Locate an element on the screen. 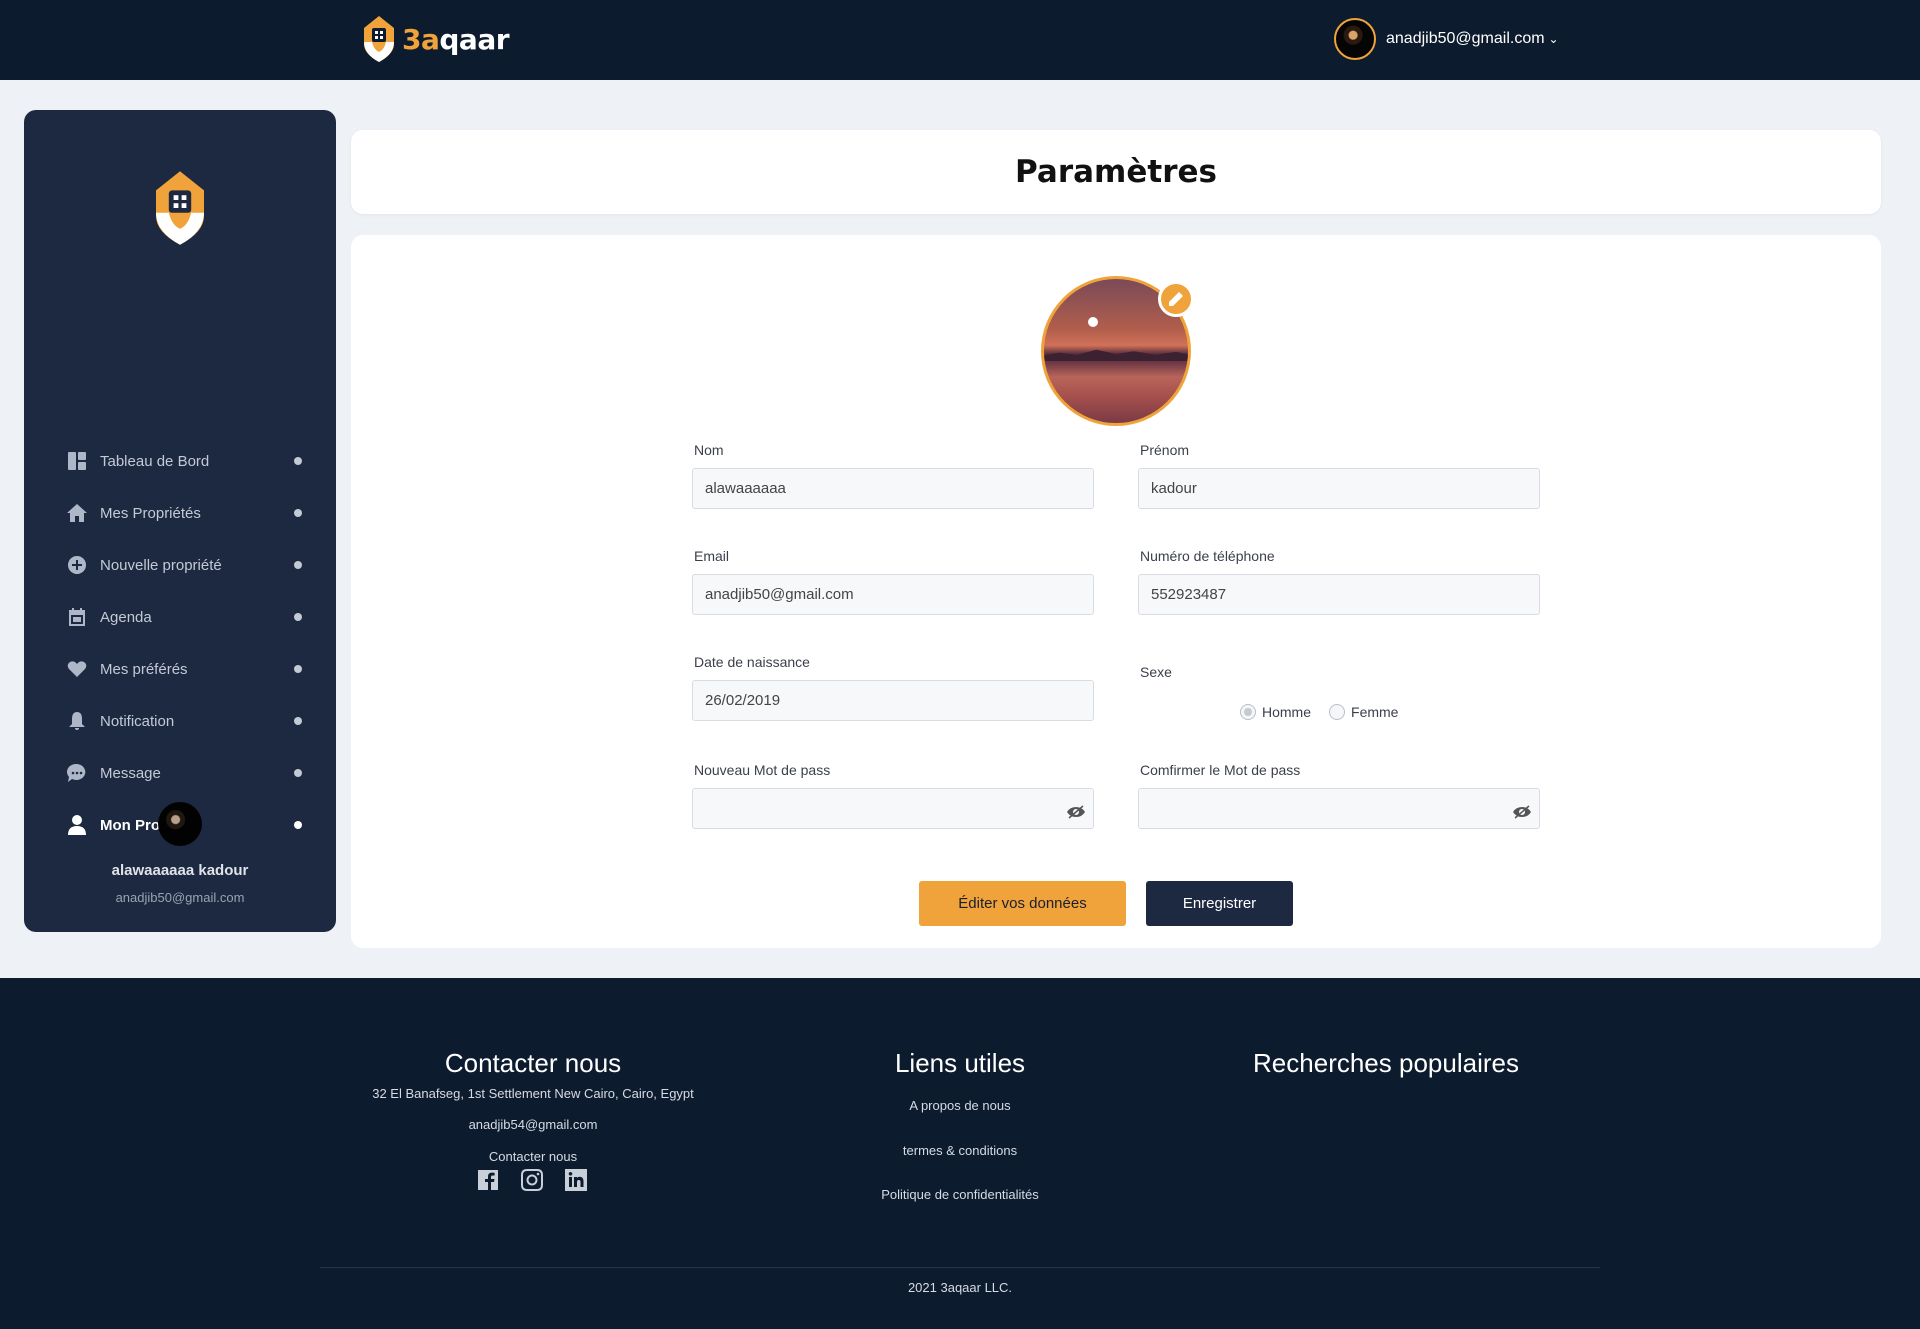 Image resolution: width=1920 pixels, height=1329 pixels. sidebar-item-tableau-de-bord: Tableau de Bord is located at coordinates (196, 461).